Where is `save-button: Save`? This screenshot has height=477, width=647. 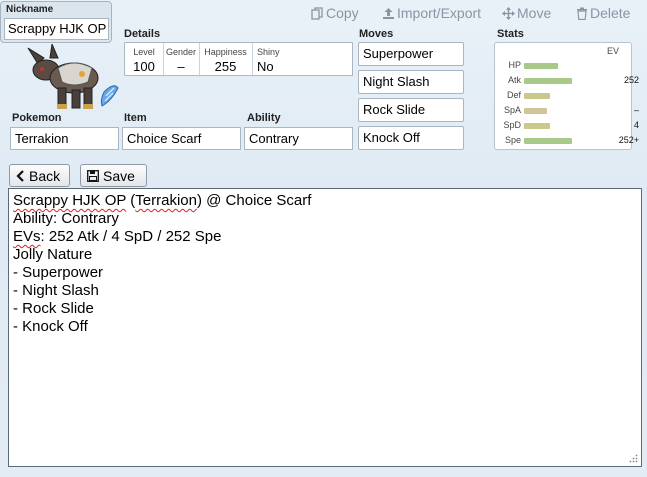 save-button: Save is located at coordinates (113, 175).